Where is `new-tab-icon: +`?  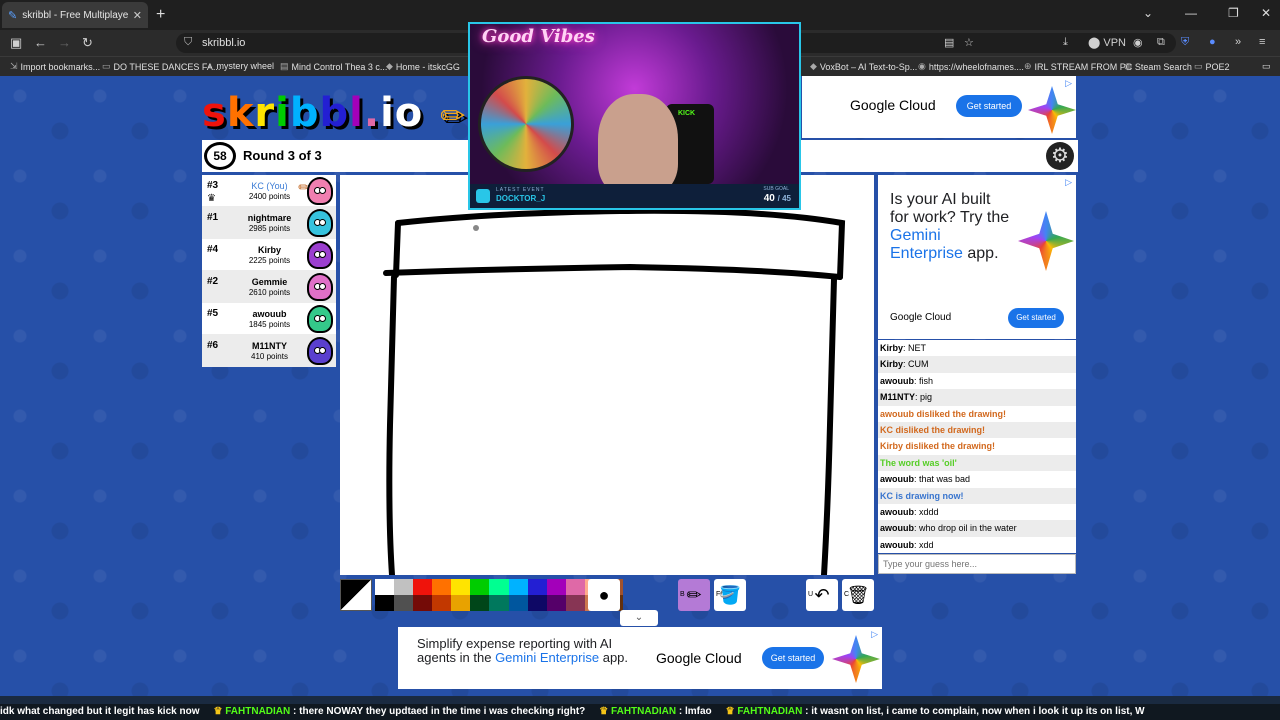
new-tab-icon: + is located at coordinates (160, 15).